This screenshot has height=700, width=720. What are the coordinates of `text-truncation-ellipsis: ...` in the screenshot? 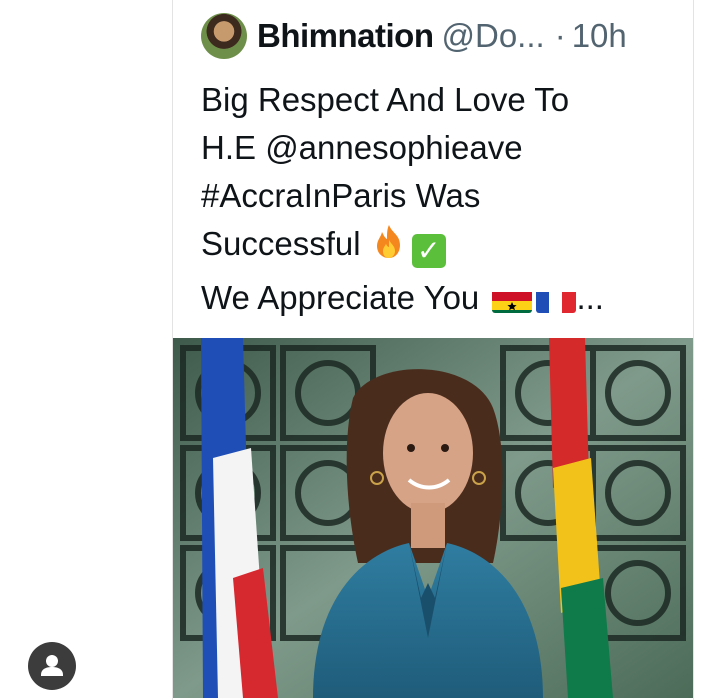 It's located at (590, 297).